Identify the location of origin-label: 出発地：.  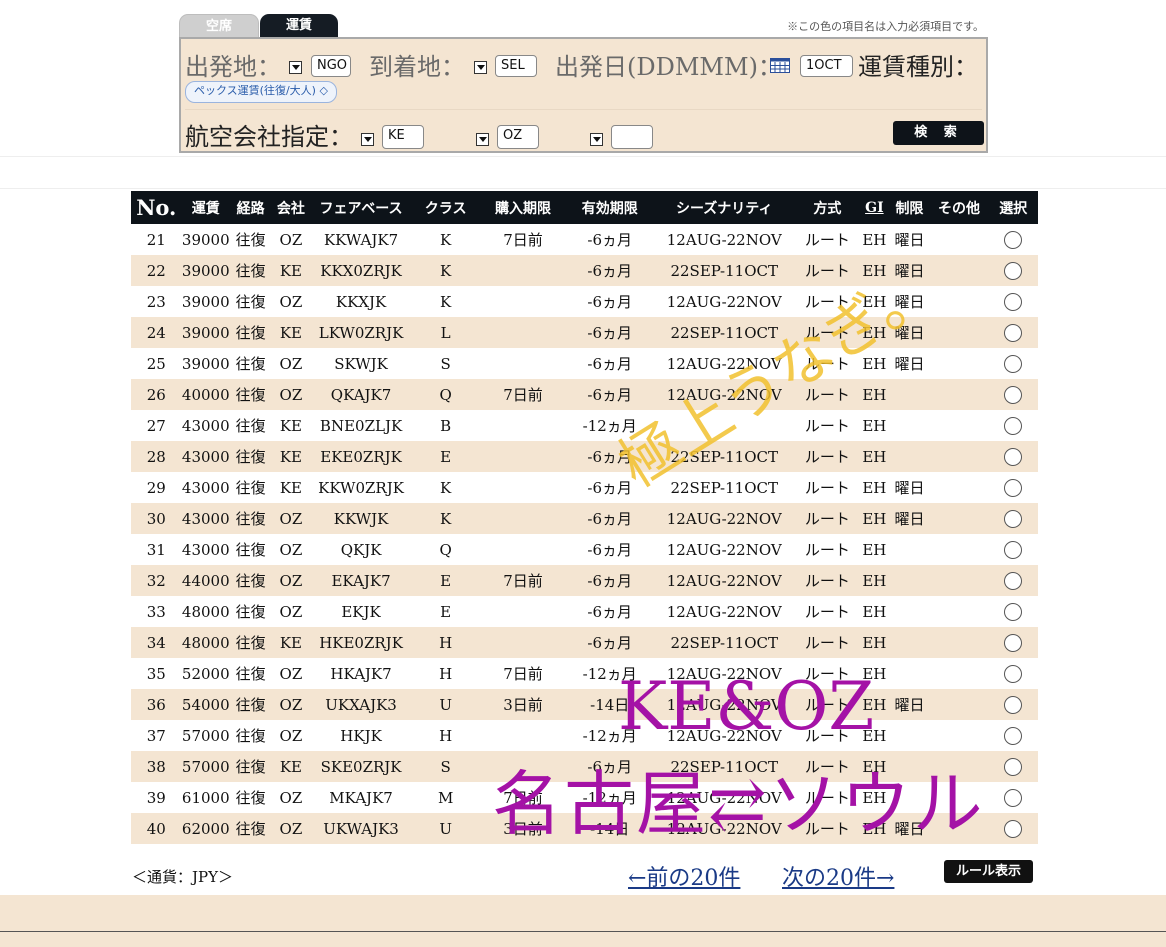
(233, 67).